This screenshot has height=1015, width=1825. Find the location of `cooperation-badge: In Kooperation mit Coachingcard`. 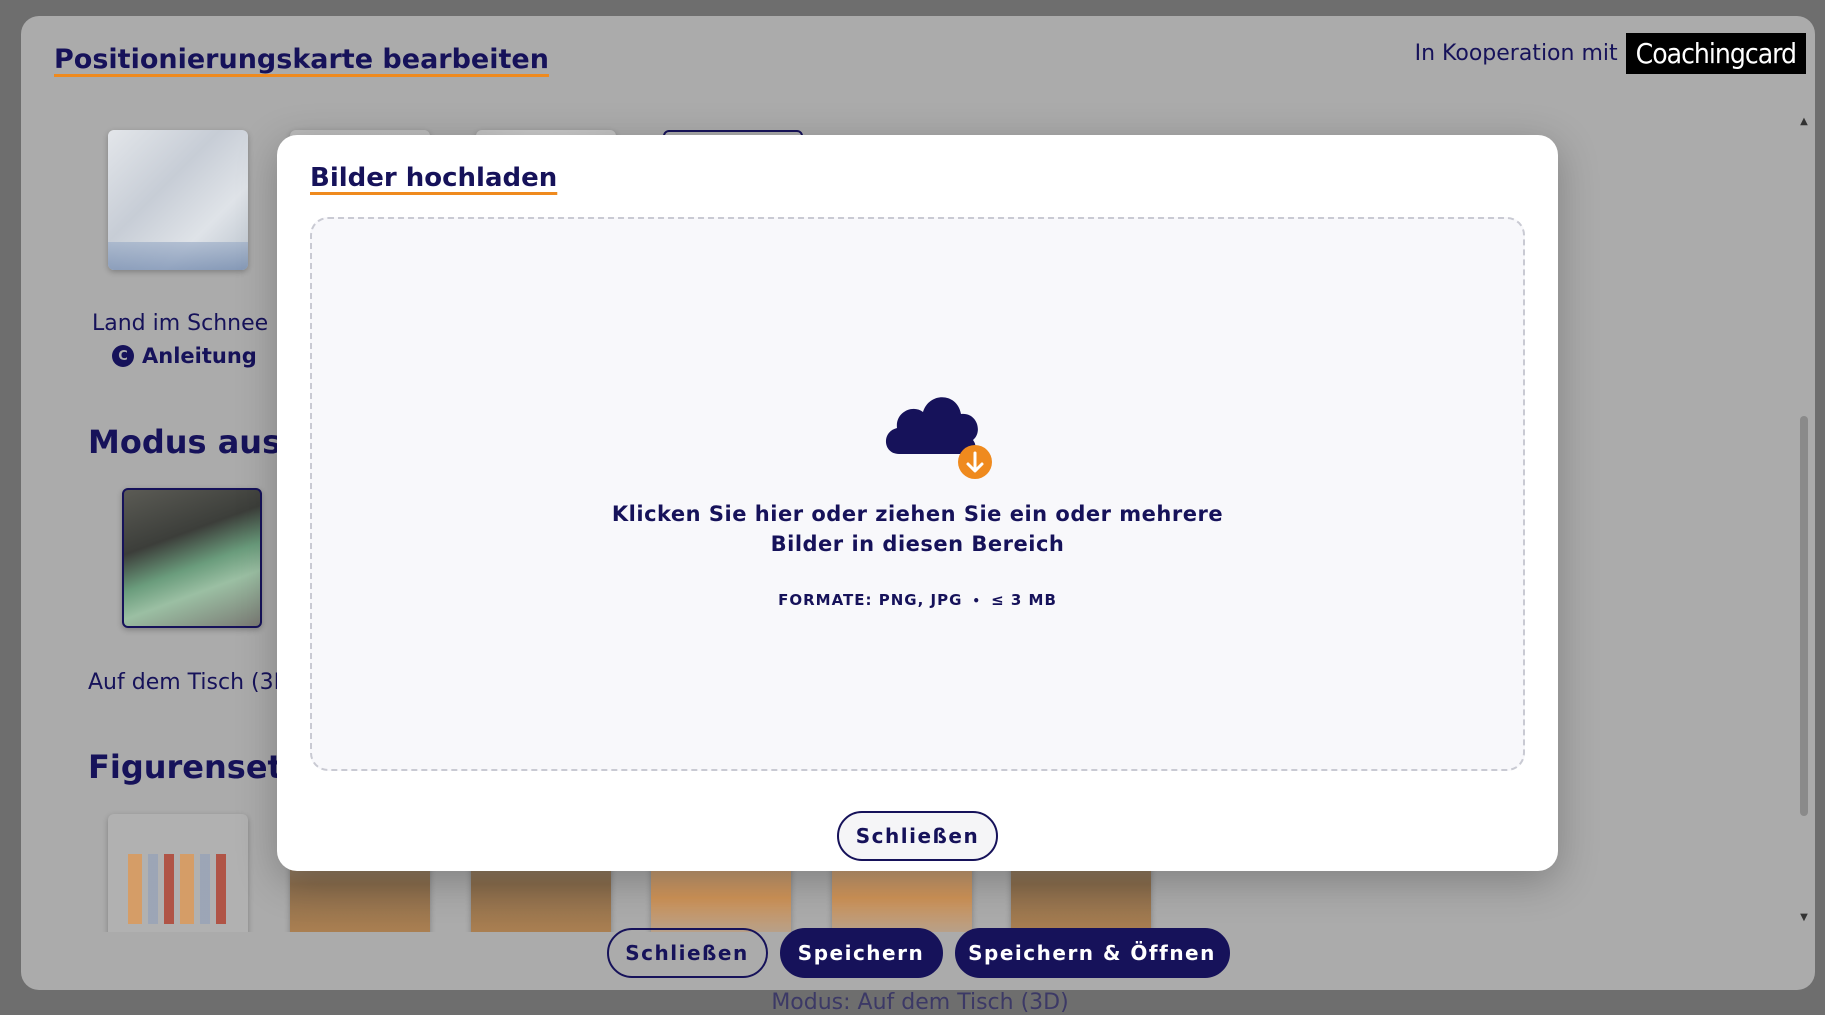

cooperation-badge: In Kooperation mit Coachingcard is located at coordinates (1610, 53).